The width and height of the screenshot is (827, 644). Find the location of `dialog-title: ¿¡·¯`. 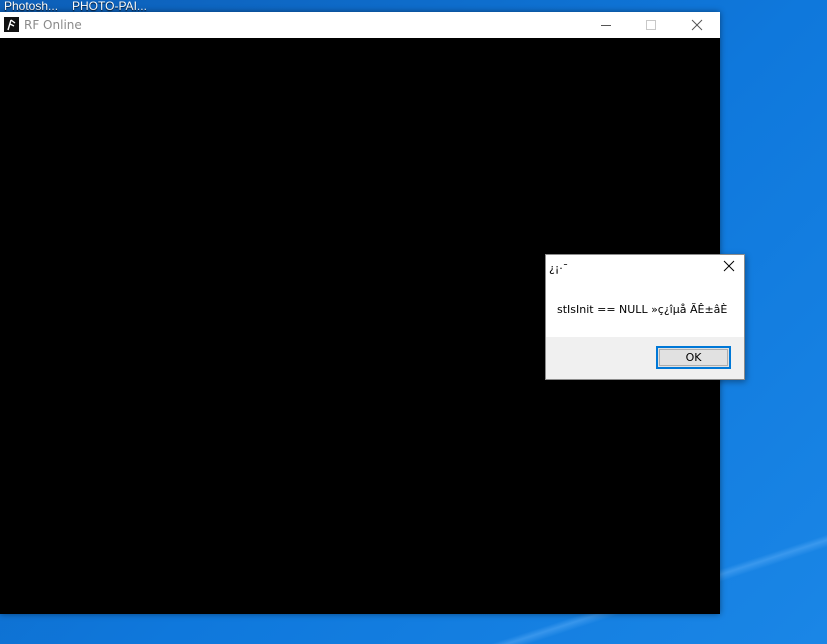

dialog-title: ¿¡·¯ is located at coordinates (559, 268).